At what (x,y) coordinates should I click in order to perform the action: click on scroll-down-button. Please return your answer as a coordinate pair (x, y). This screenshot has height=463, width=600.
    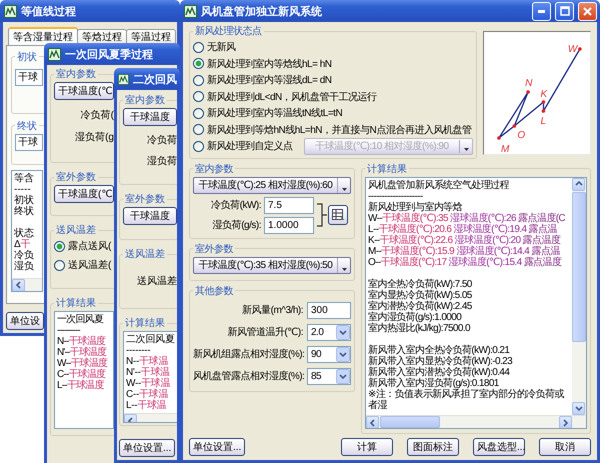
    Looking at the image, I should click on (578, 408).